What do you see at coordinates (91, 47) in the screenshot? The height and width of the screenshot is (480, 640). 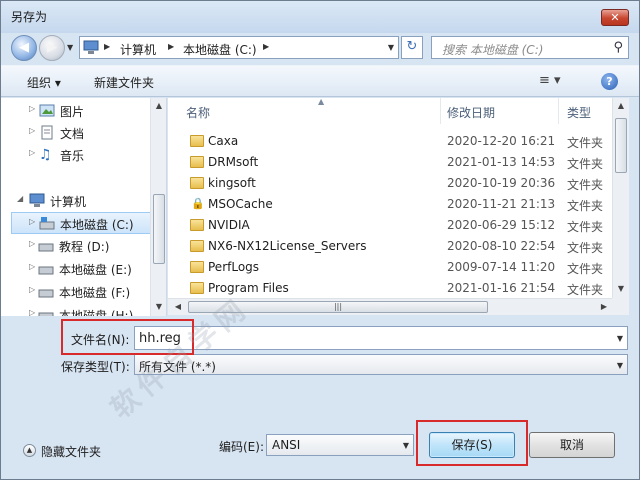 I see `computer-icon` at bounding box center [91, 47].